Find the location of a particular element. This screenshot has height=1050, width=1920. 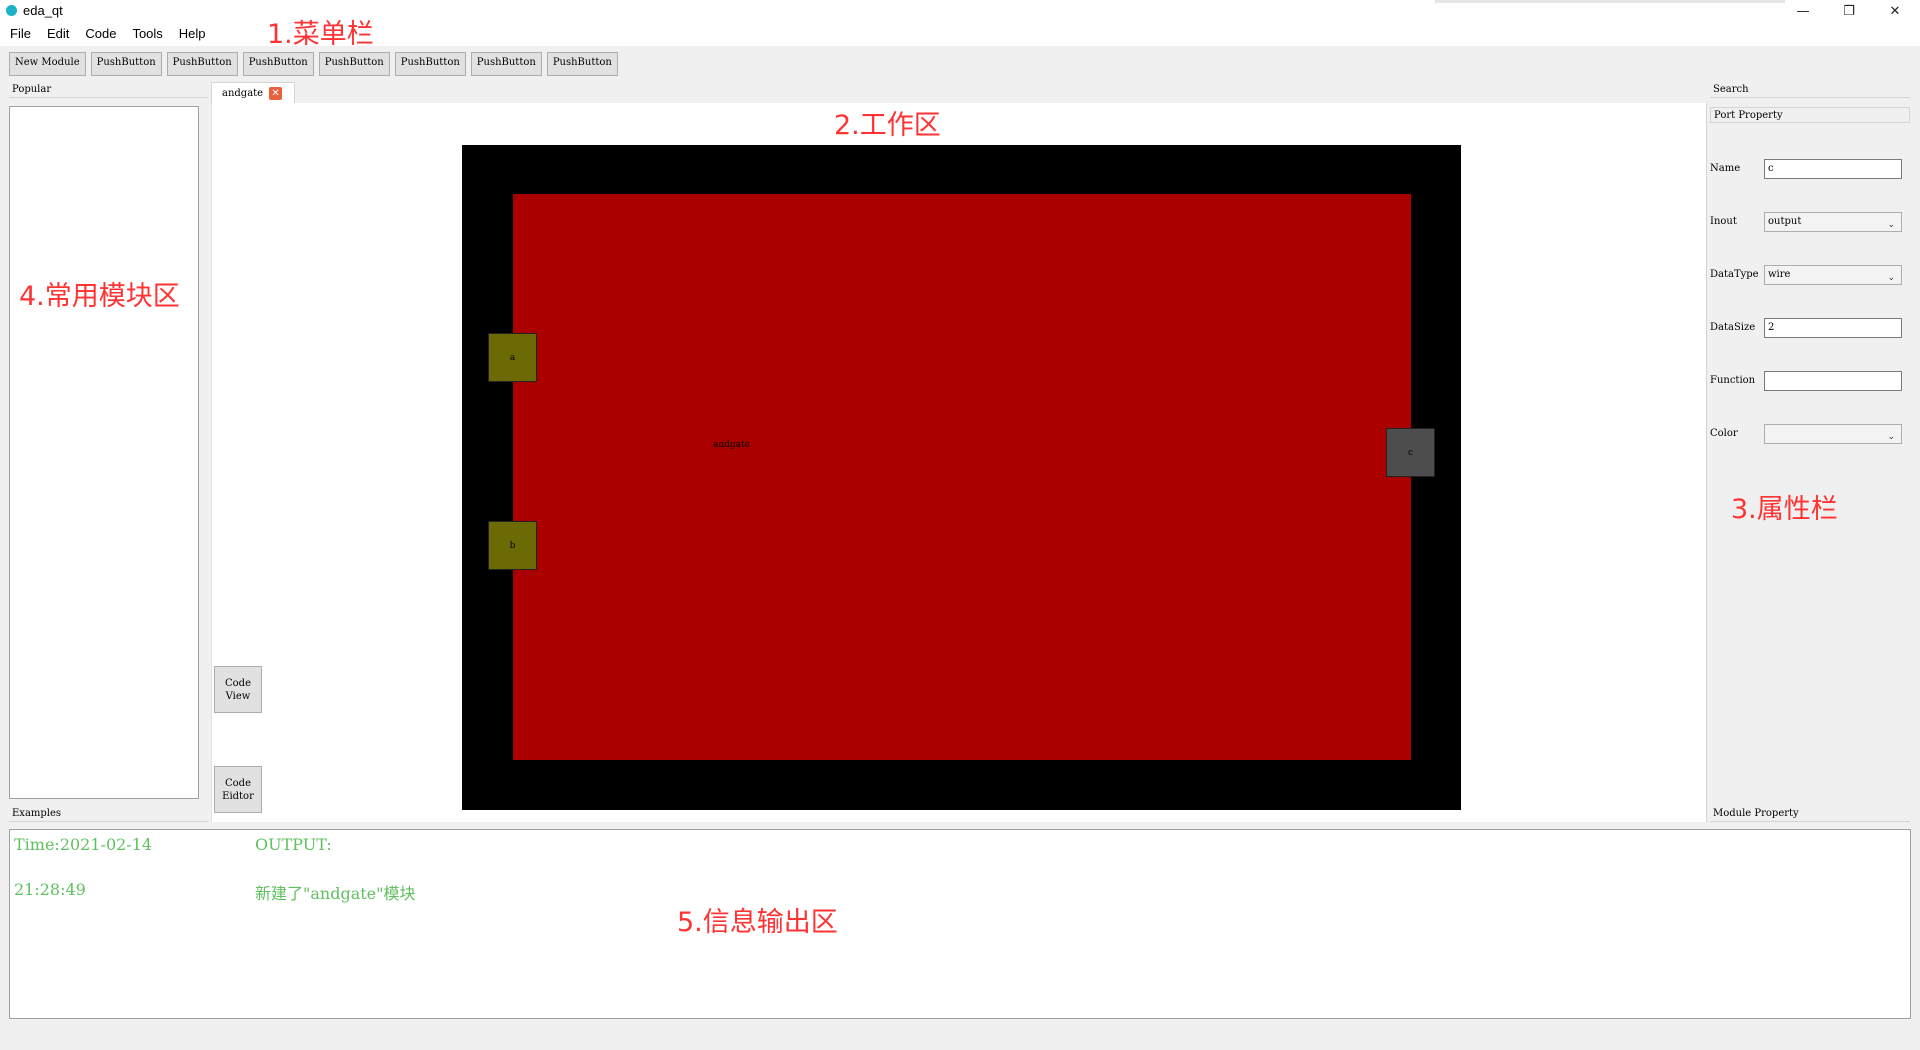

datatype-label: DataType is located at coordinates (1734, 274).